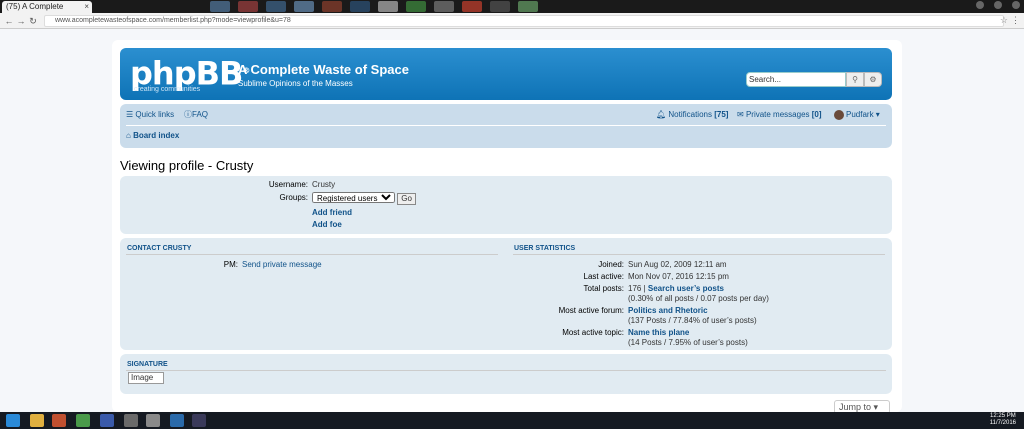 The height and width of the screenshot is (429, 1024). Describe the element at coordinates (779, 115) in the screenshot. I see `private-messages-link: ✉ Private messages [0]` at that location.